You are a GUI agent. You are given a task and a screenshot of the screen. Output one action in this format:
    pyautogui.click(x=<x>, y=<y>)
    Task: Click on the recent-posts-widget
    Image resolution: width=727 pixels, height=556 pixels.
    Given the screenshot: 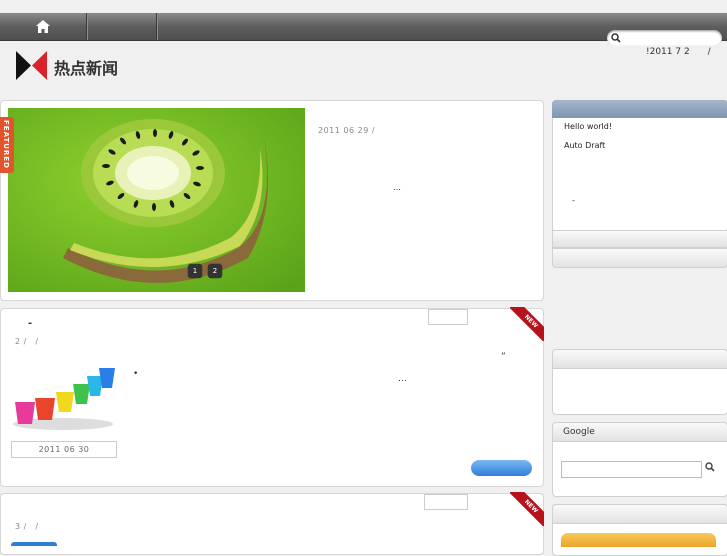 What is the action you would take?
    pyautogui.click(x=639, y=166)
    